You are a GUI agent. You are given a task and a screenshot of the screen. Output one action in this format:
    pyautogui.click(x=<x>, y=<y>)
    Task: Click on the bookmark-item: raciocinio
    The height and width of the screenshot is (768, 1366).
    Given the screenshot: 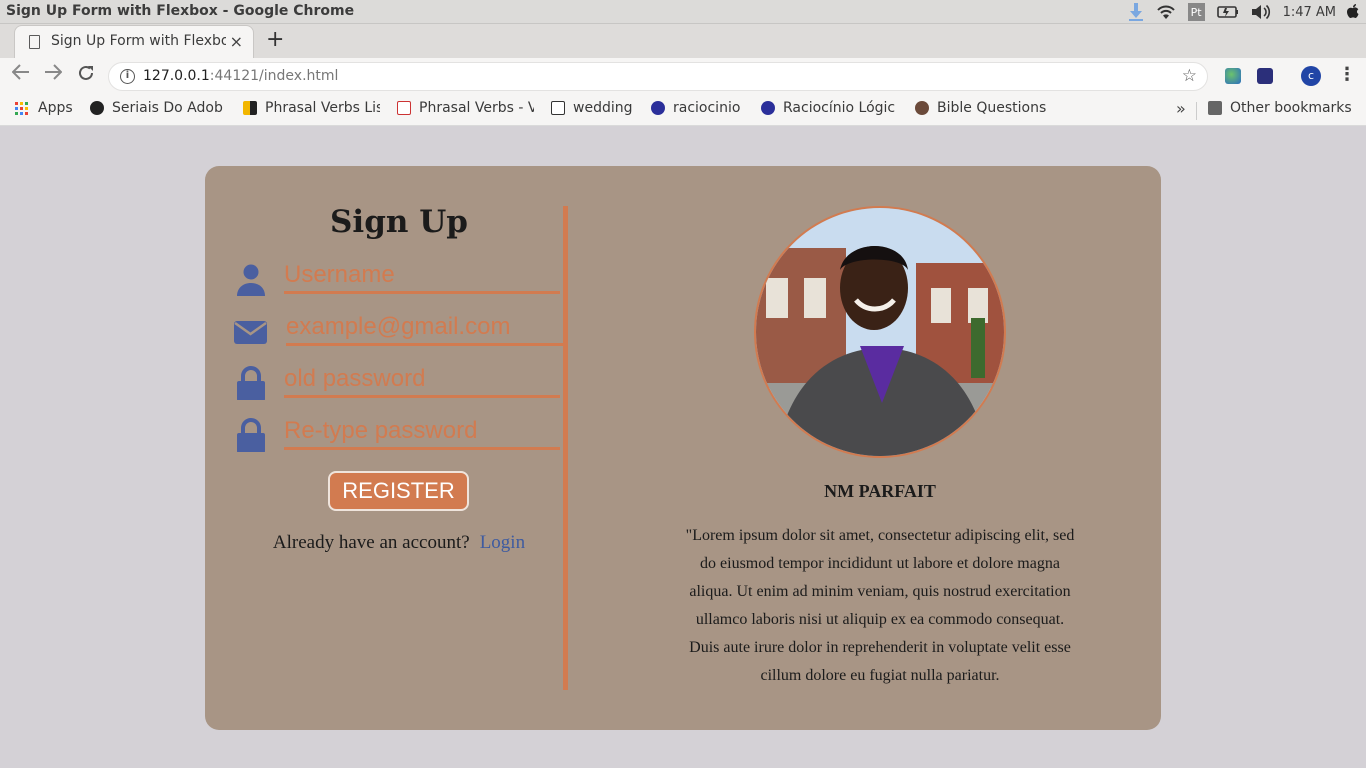 What is the action you would take?
    pyautogui.click(x=695, y=108)
    